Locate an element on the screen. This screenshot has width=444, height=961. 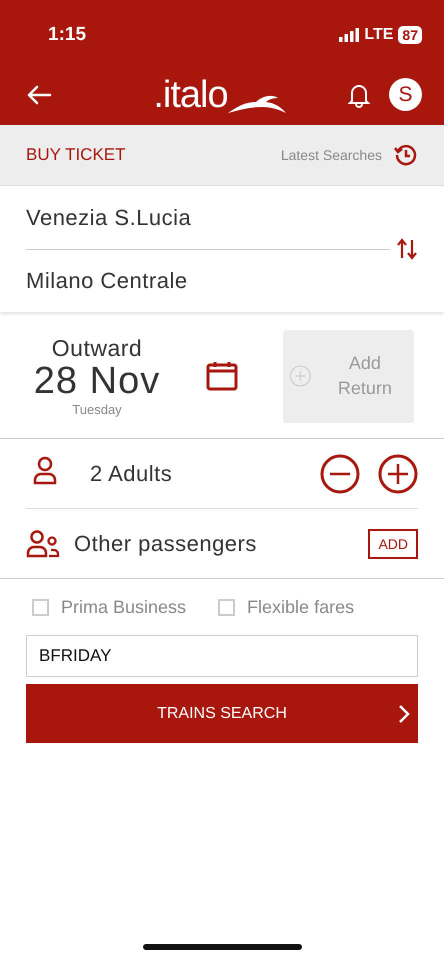
increase-button is located at coordinates (398, 474).